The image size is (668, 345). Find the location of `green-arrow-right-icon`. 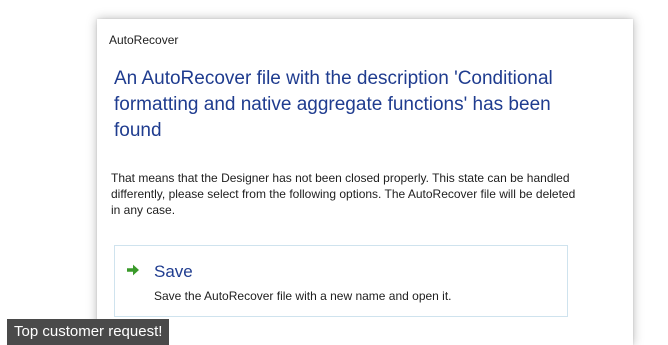

green-arrow-right-icon is located at coordinates (133, 270).